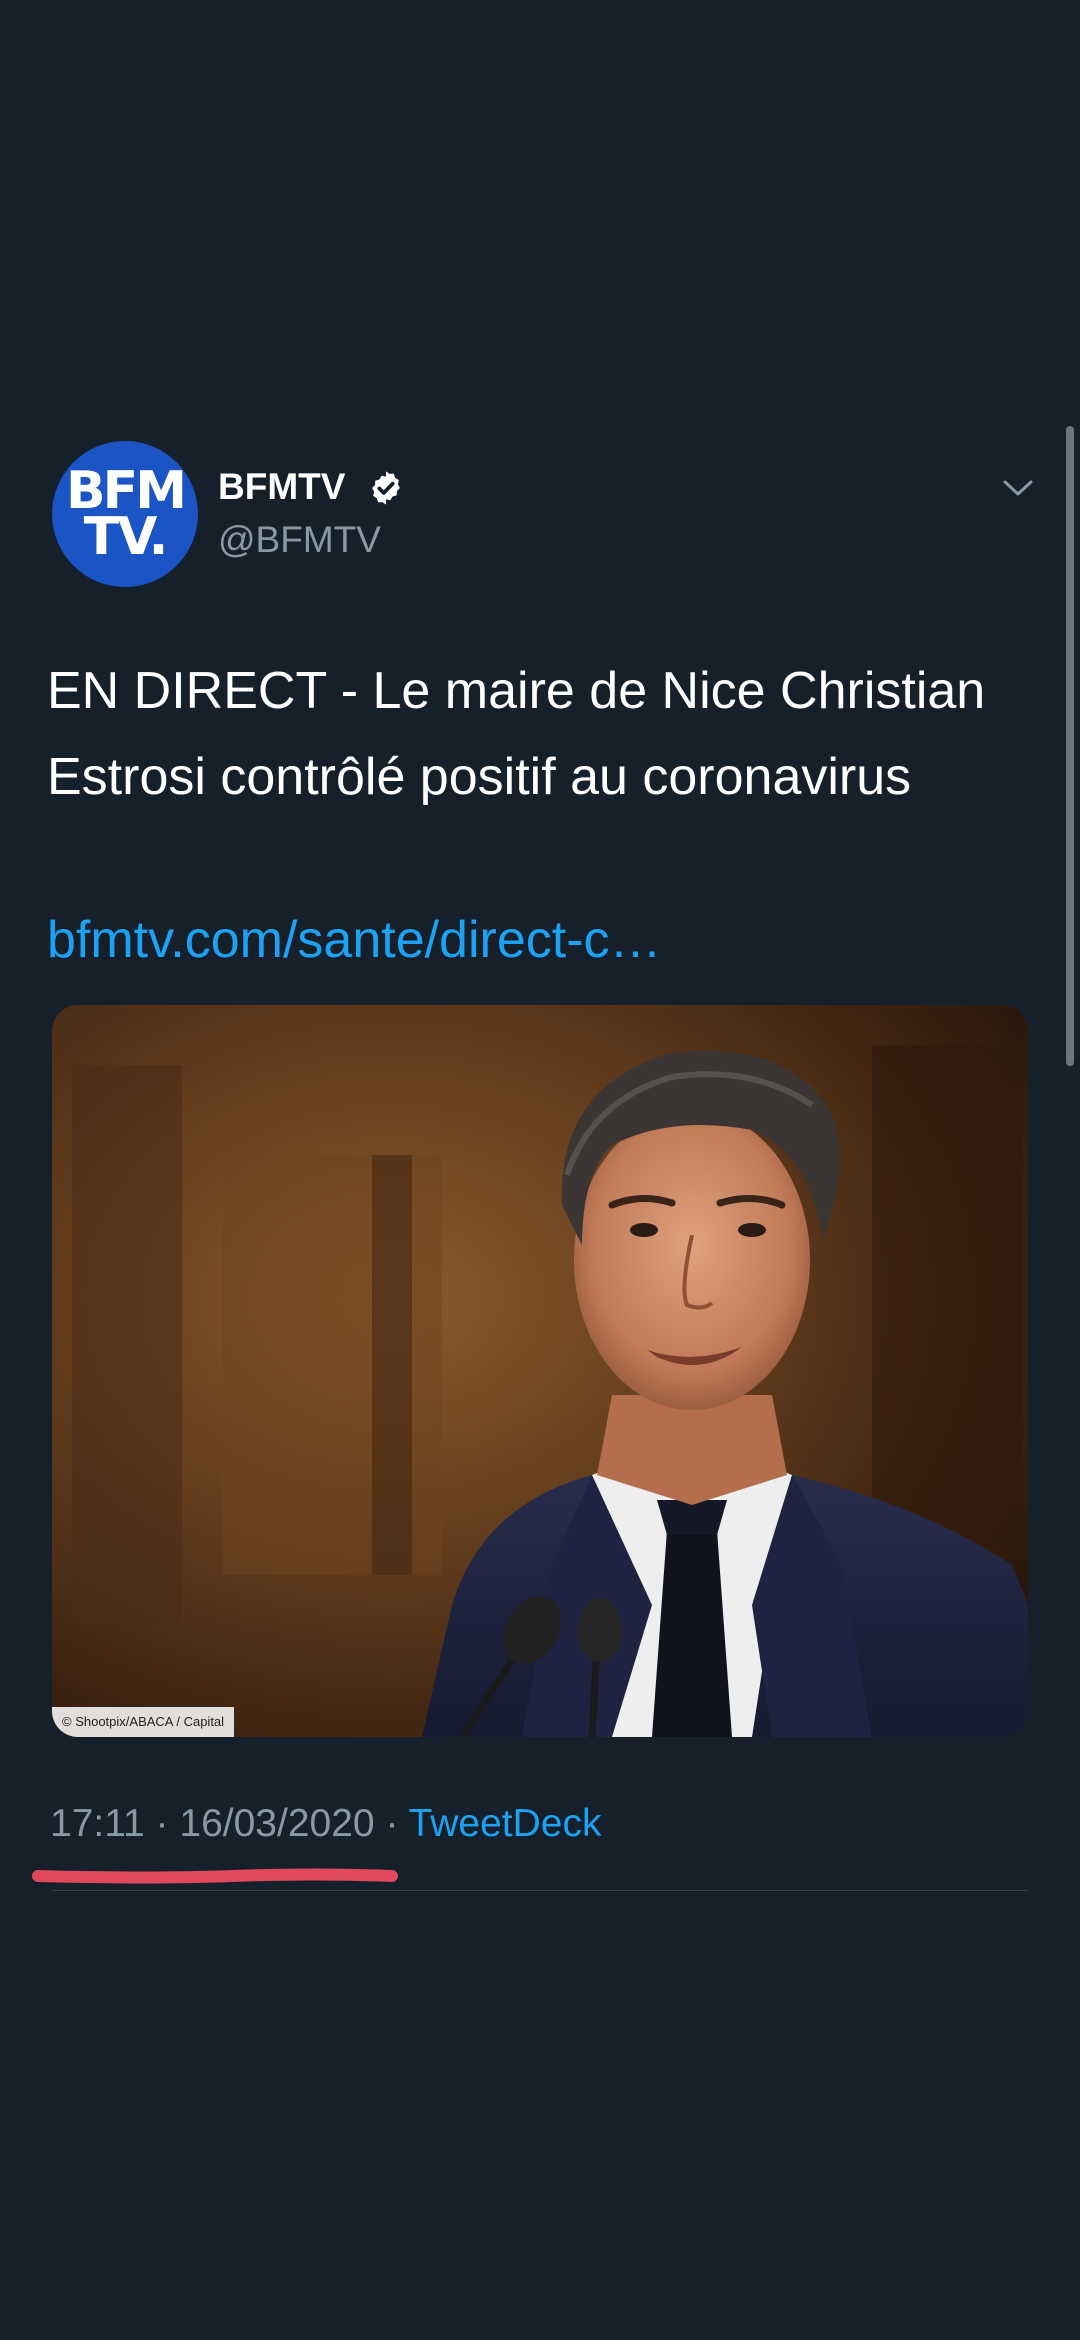 This screenshot has width=1080, height=2340. What do you see at coordinates (97, 1823) in the screenshot?
I see `tweet-time: 17:11` at bounding box center [97, 1823].